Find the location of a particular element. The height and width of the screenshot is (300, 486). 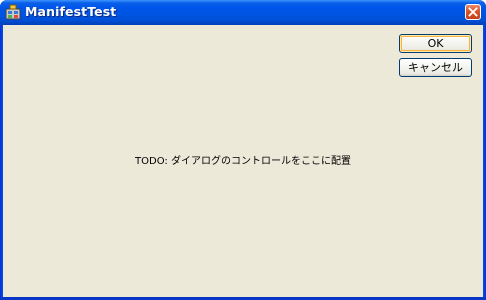

close-button is located at coordinates (473, 12).